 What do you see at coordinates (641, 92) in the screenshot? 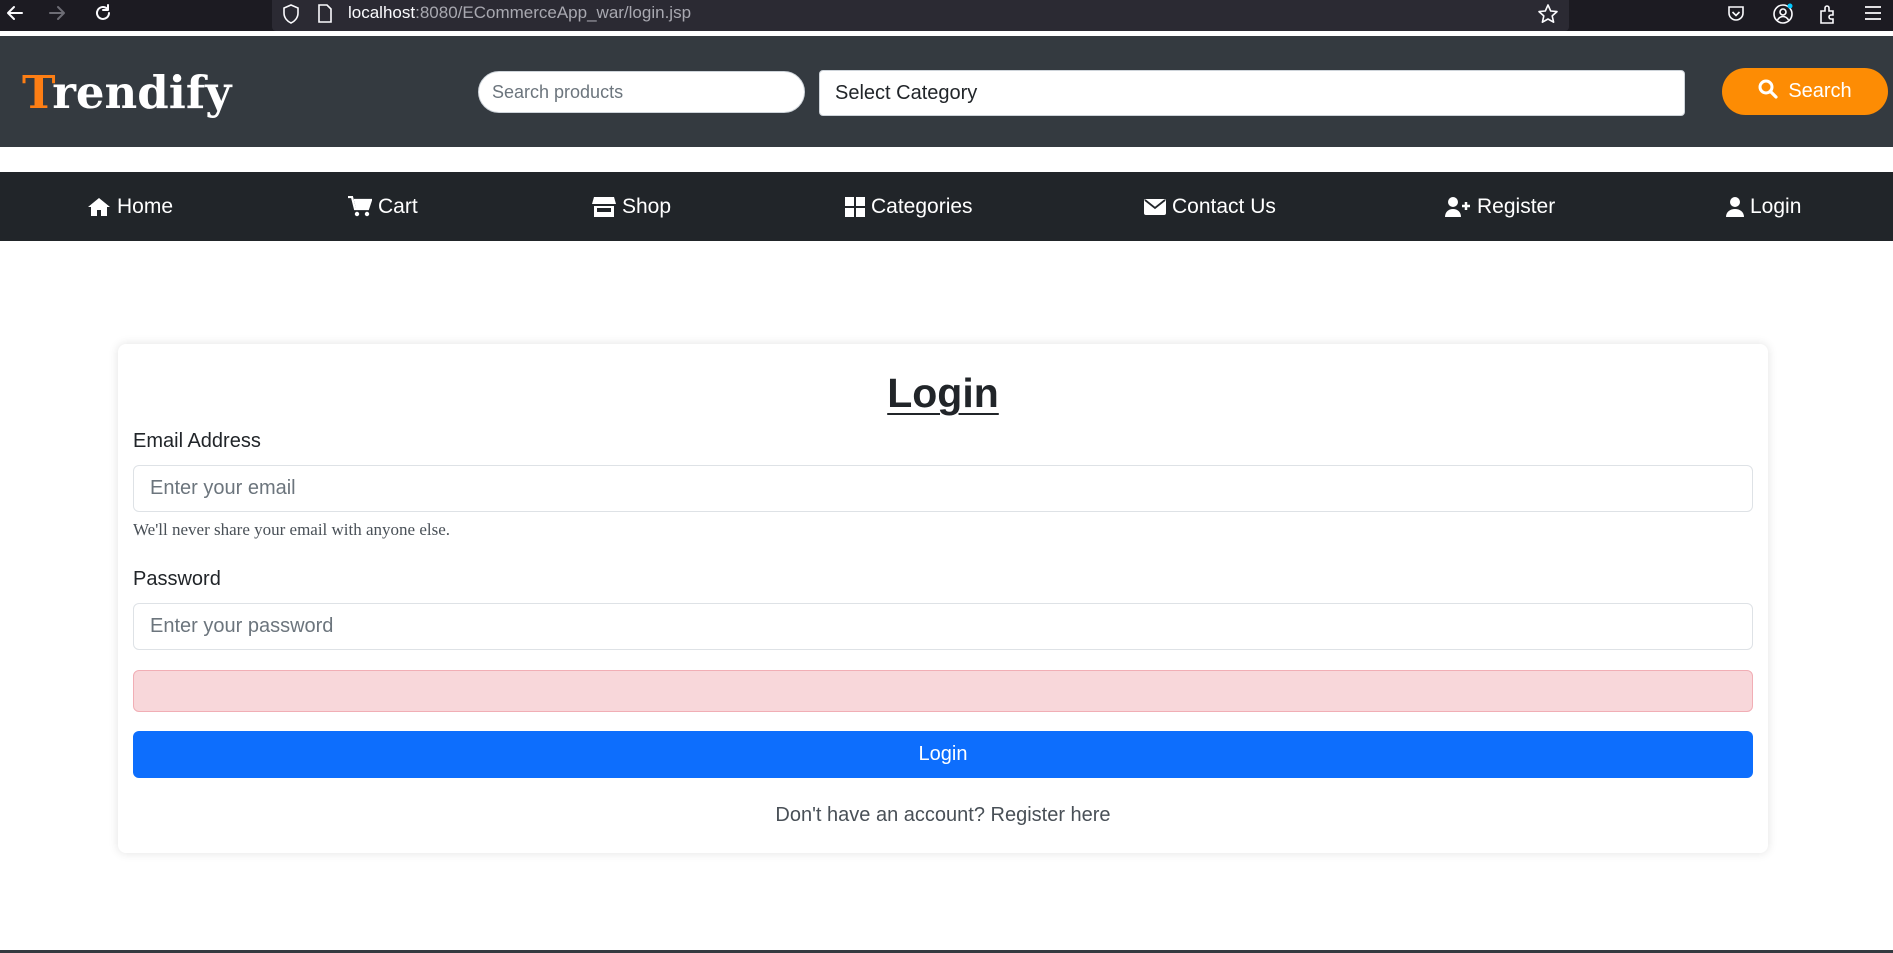
I see `search-input` at bounding box center [641, 92].